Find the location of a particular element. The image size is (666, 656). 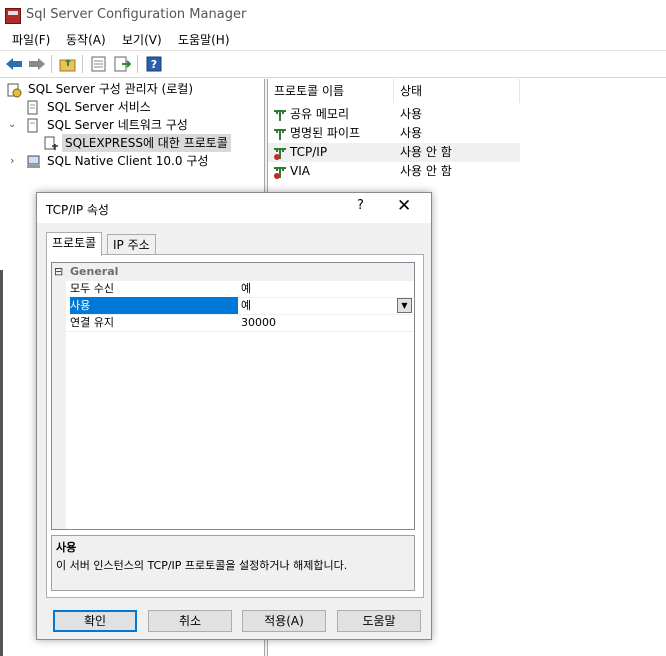

menu-help: 도움말(H) is located at coordinates (204, 39).